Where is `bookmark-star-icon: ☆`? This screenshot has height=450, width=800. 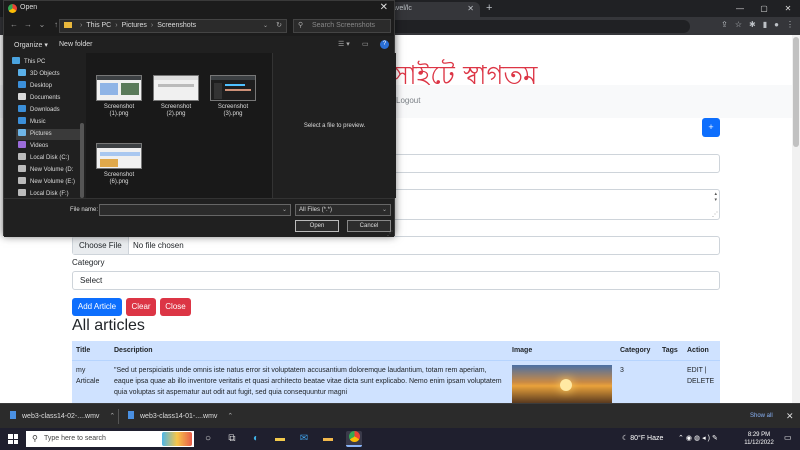
bookmark-star-icon: ☆ is located at coordinates (738, 24).